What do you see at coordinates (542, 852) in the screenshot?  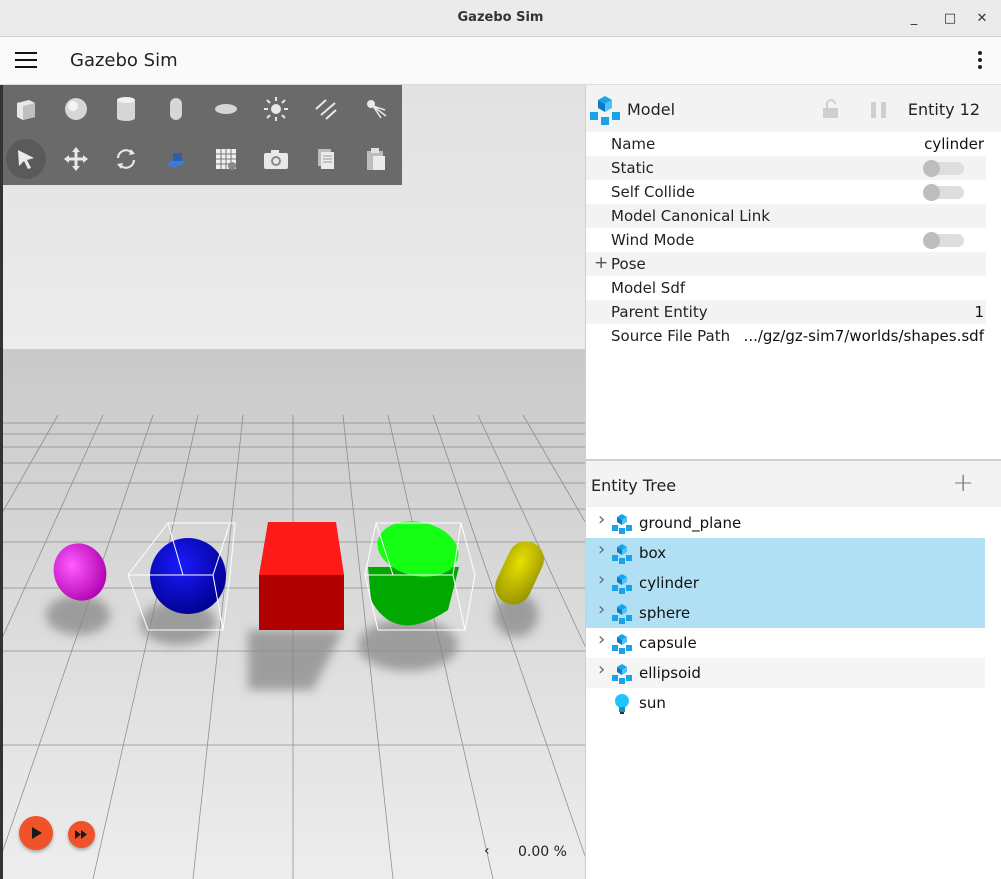 I see `real-time-factor: 0.00 %` at bounding box center [542, 852].